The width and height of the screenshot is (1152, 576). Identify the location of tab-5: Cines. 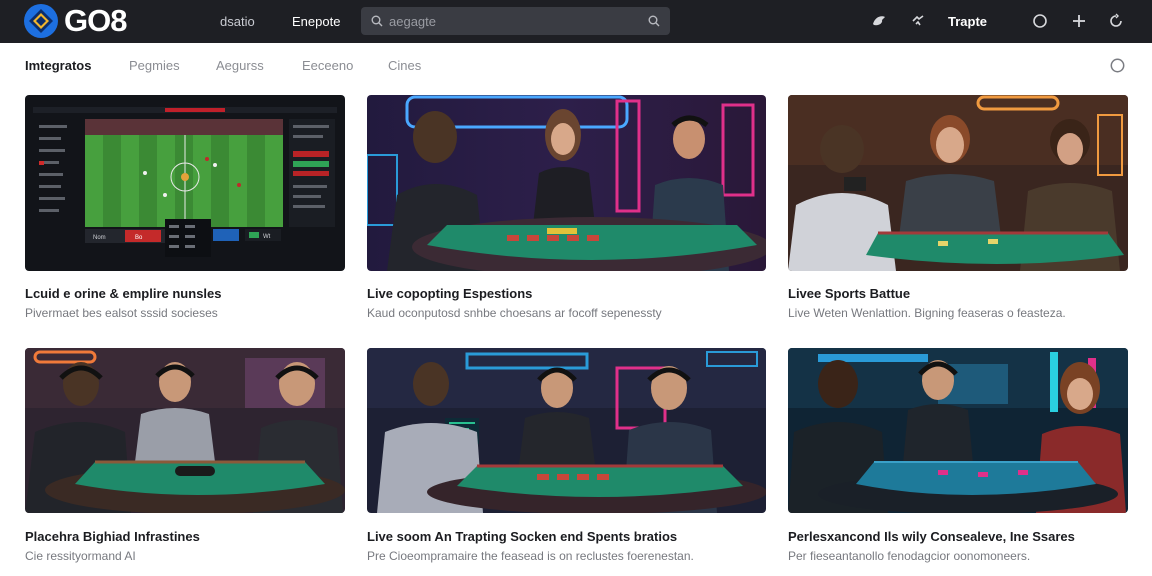
(404, 65).